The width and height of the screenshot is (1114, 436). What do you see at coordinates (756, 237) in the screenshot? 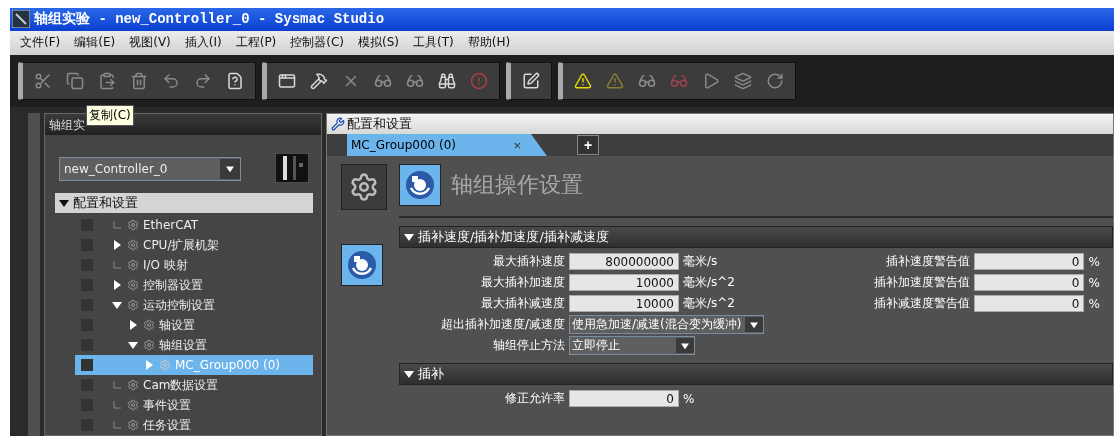
I see `section-header: 插补速度/插补加速度/插补减速度` at bounding box center [756, 237].